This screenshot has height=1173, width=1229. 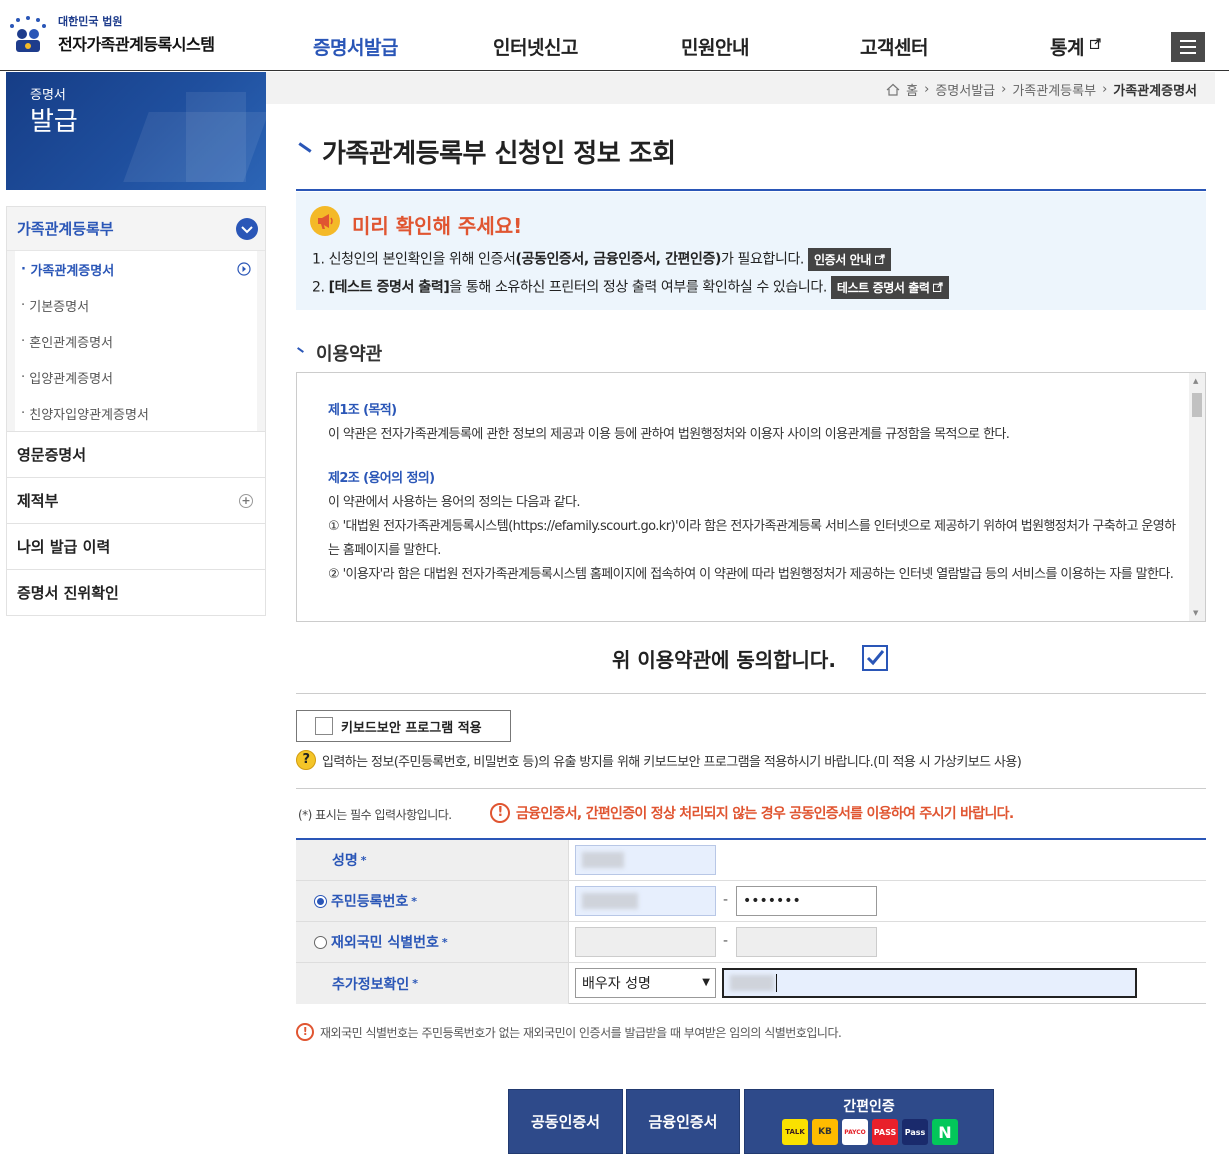 I want to click on extra-info-select: 배우자 성명 ▼, so click(x=645, y=983).